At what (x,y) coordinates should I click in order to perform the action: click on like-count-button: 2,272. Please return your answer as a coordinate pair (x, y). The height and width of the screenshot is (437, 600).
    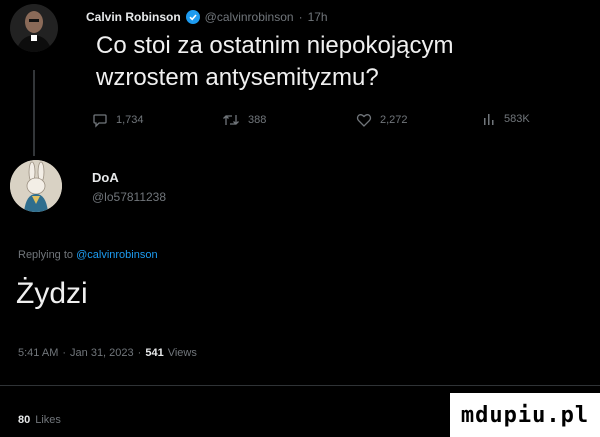
    Looking at the image, I should click on (382, 120).